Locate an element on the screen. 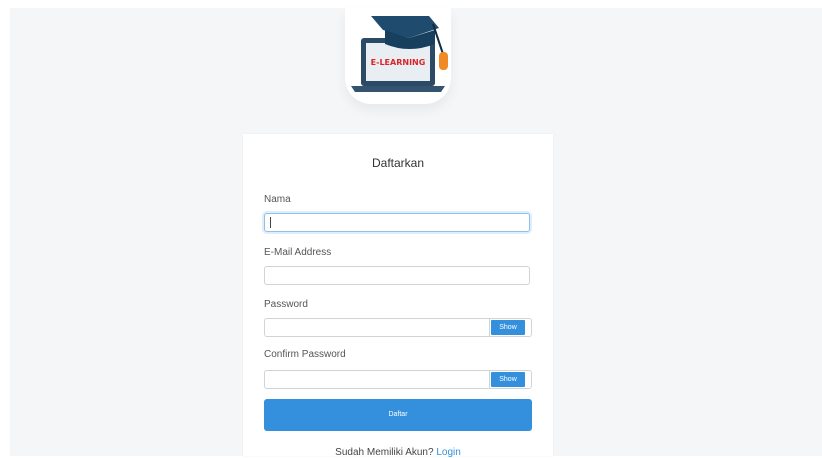 The width and height of the screenshot is (822, 458). name-input is located at coordinates (397, 222).